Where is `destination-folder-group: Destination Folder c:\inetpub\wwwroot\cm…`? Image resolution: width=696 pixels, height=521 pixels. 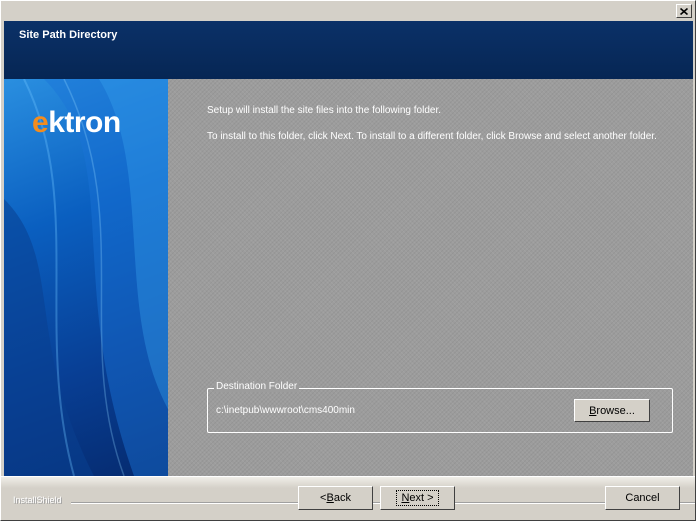
destination-folder-group: Destination Folder c:\inetpub\wwwroot\cm… is located at coordinates (440, 407).